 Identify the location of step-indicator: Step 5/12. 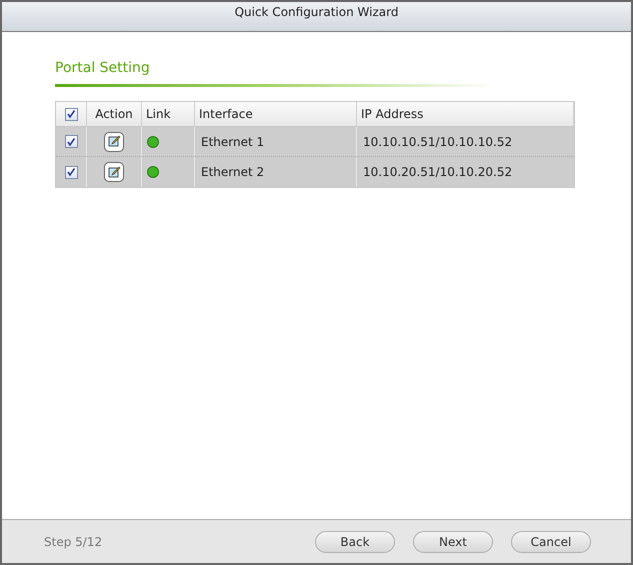
(74, 542).